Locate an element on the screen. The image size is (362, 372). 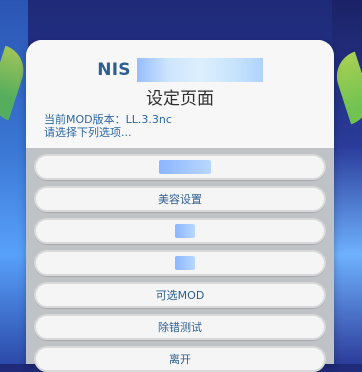
leave-button: 离开 is located at coordinates (180, 359).